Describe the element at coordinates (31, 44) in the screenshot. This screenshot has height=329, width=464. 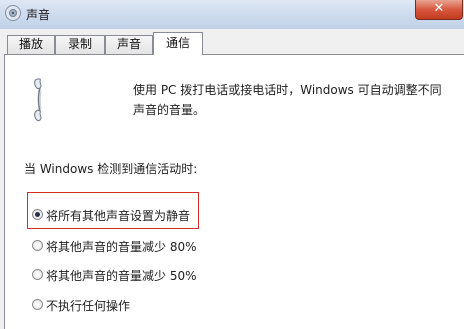
I see `tab-playback: 播放` at that location.